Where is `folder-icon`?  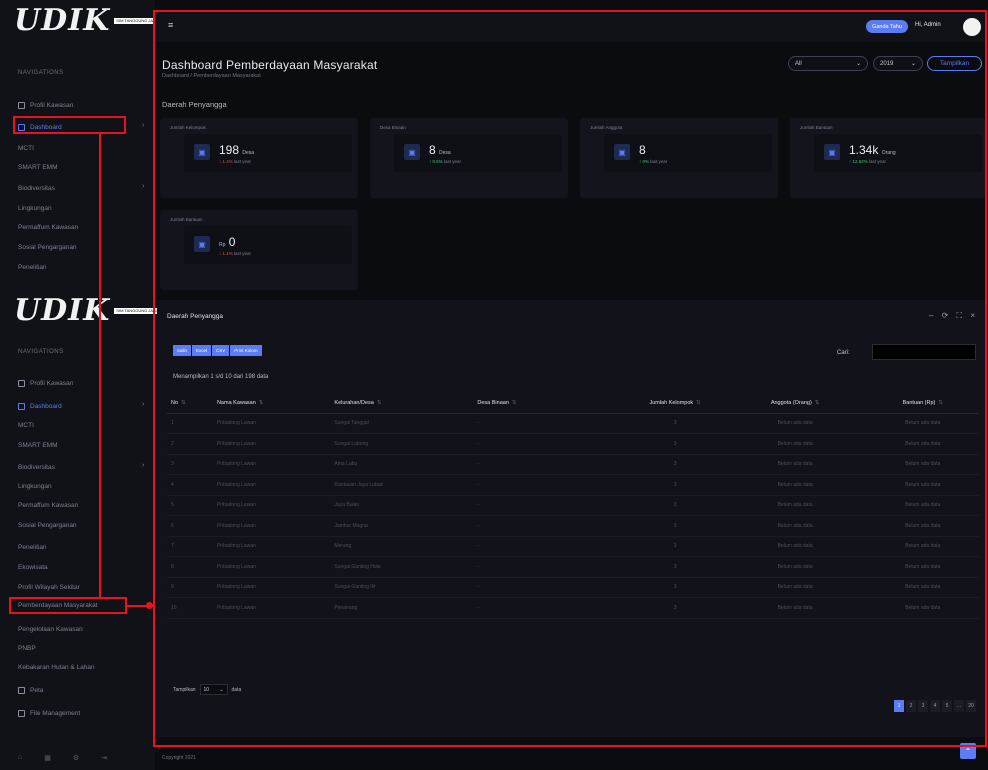 folder-icon is located at coordinates (21, 713).